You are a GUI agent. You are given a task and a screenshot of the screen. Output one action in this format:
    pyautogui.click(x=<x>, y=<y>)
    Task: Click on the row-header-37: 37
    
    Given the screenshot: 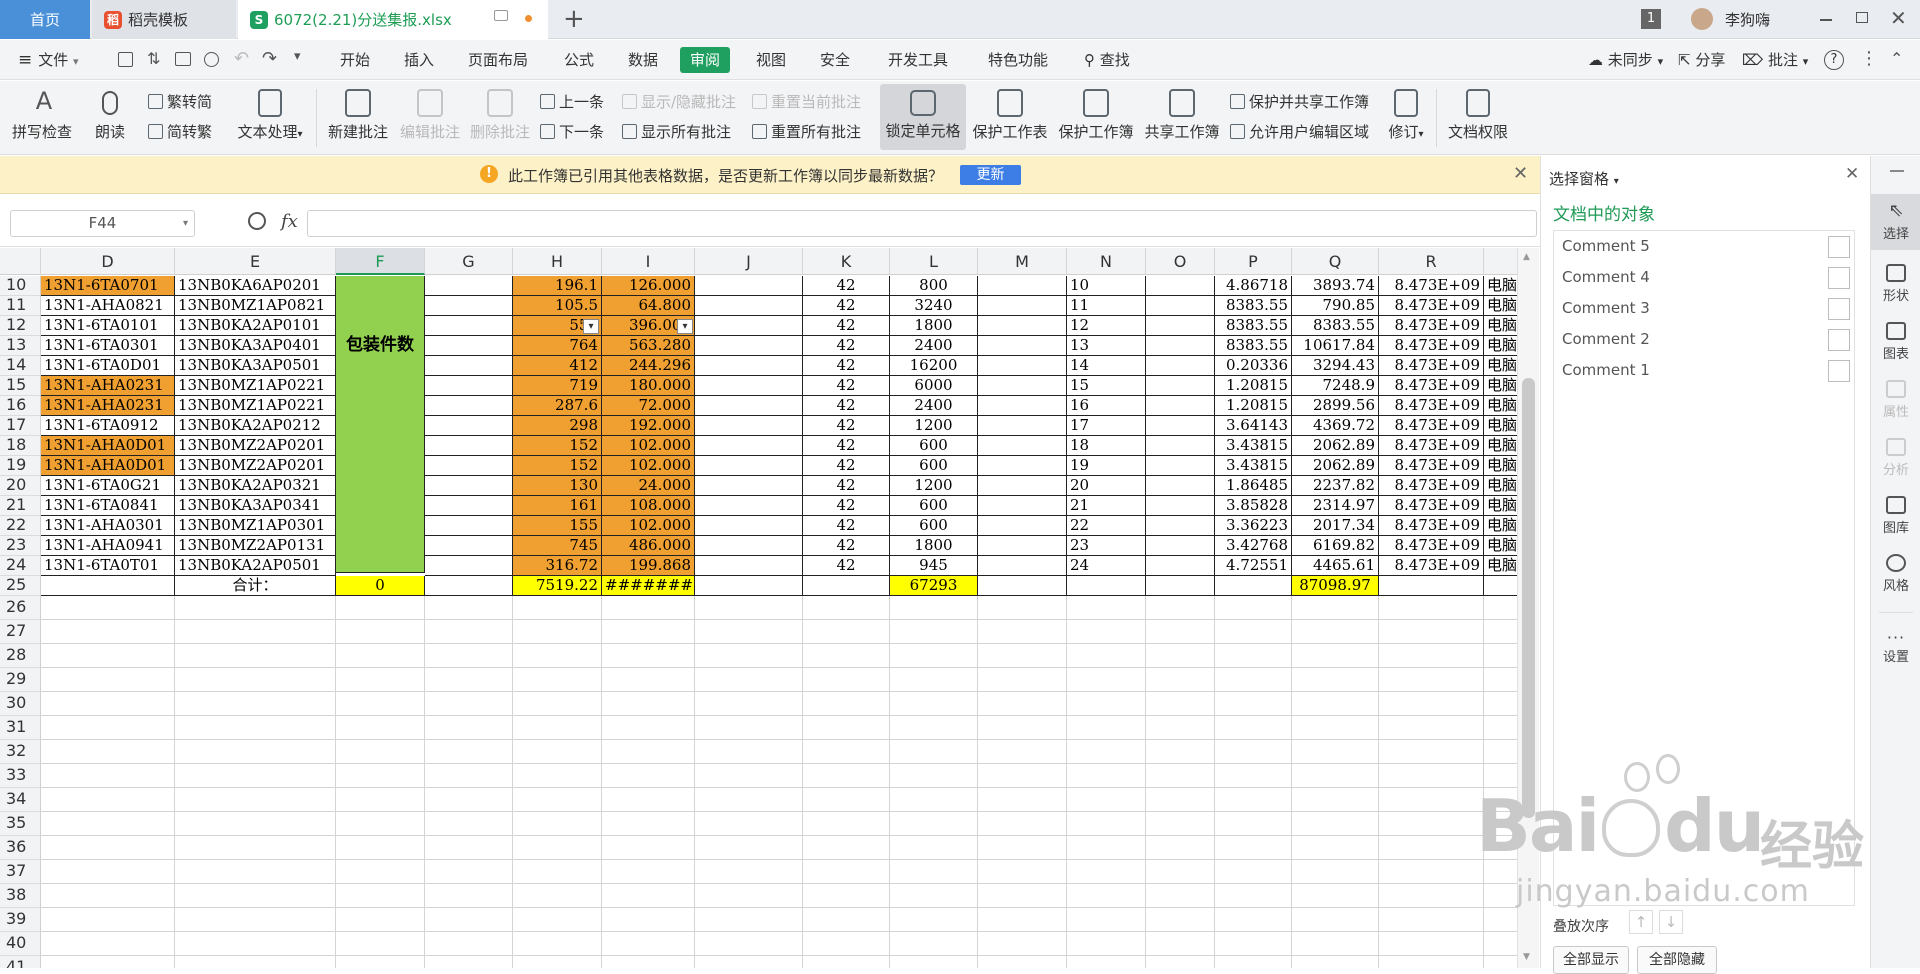 What is the action you would take?
    pyautogui.click(x=20, y=872)
    